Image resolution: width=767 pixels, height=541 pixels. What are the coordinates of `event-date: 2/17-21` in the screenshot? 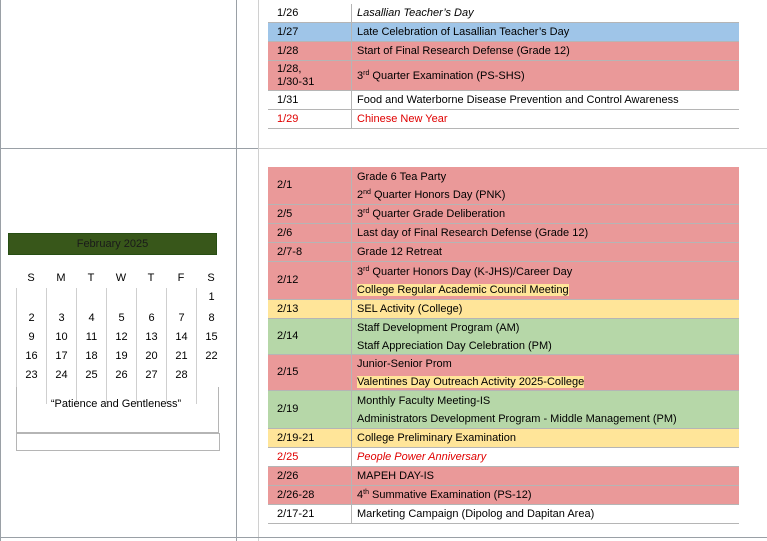 It's located at (310, 514).